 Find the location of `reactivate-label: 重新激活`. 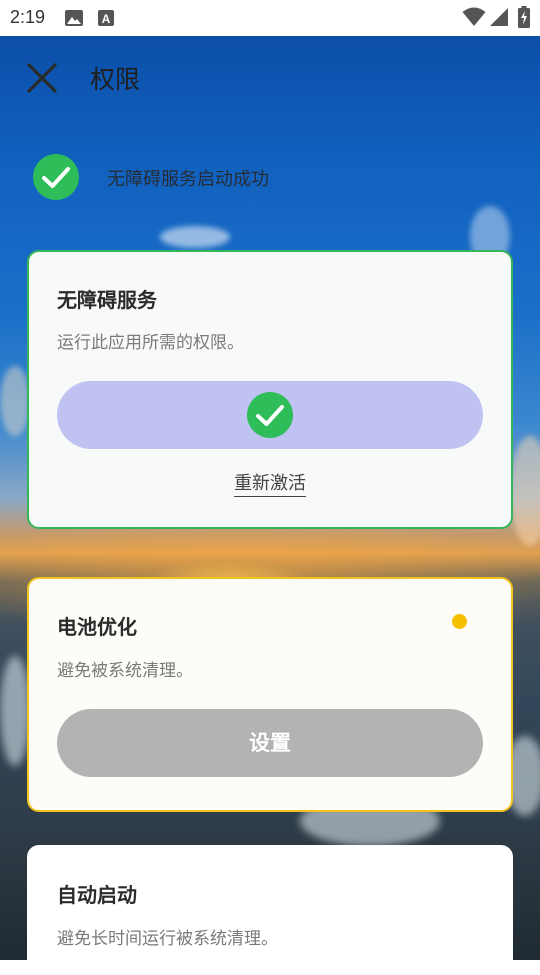

reactivate-label: 重新激活 is located at coordinates (270, 485).